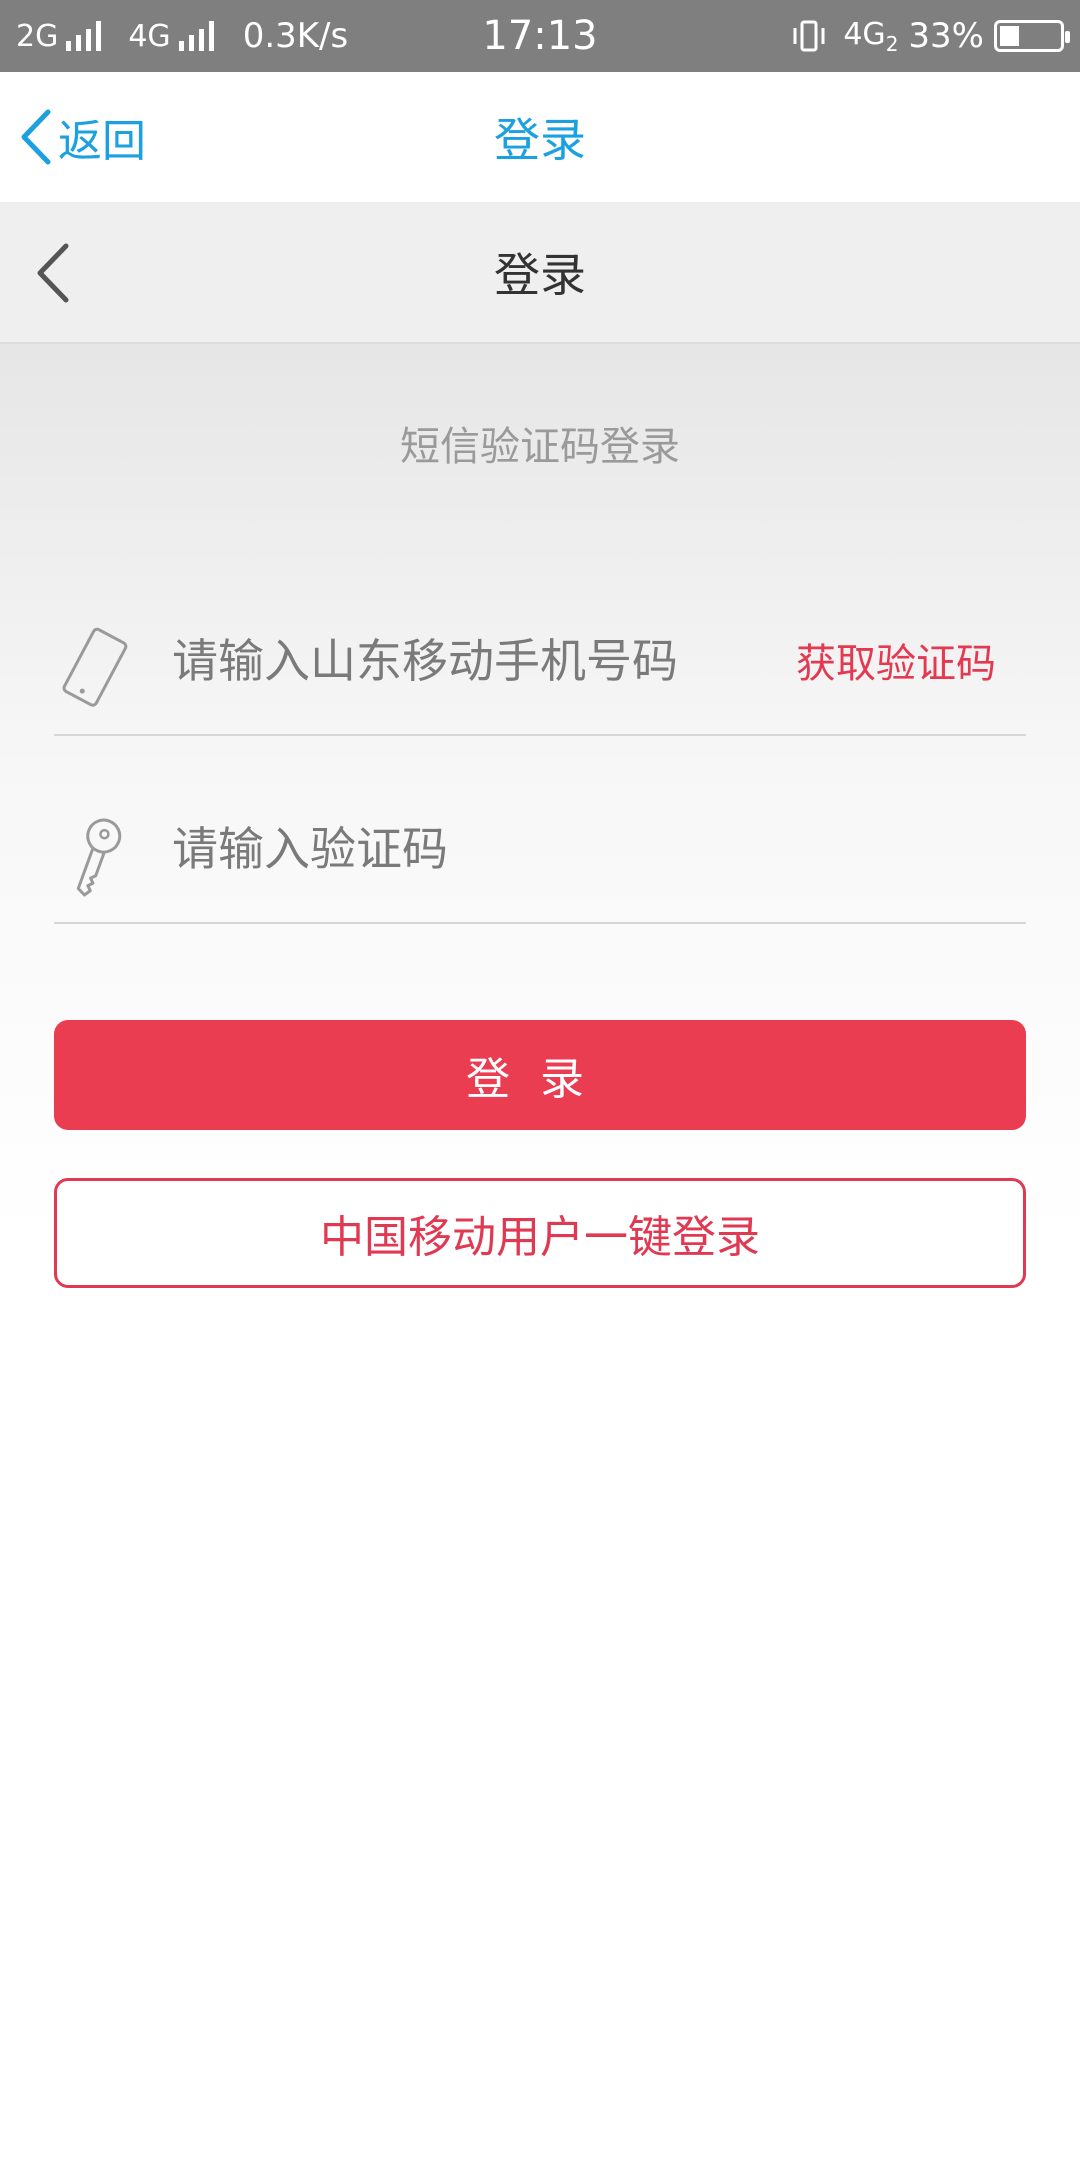  I want to click on login-method-label: 短信验证码登录, so click(540, 447).